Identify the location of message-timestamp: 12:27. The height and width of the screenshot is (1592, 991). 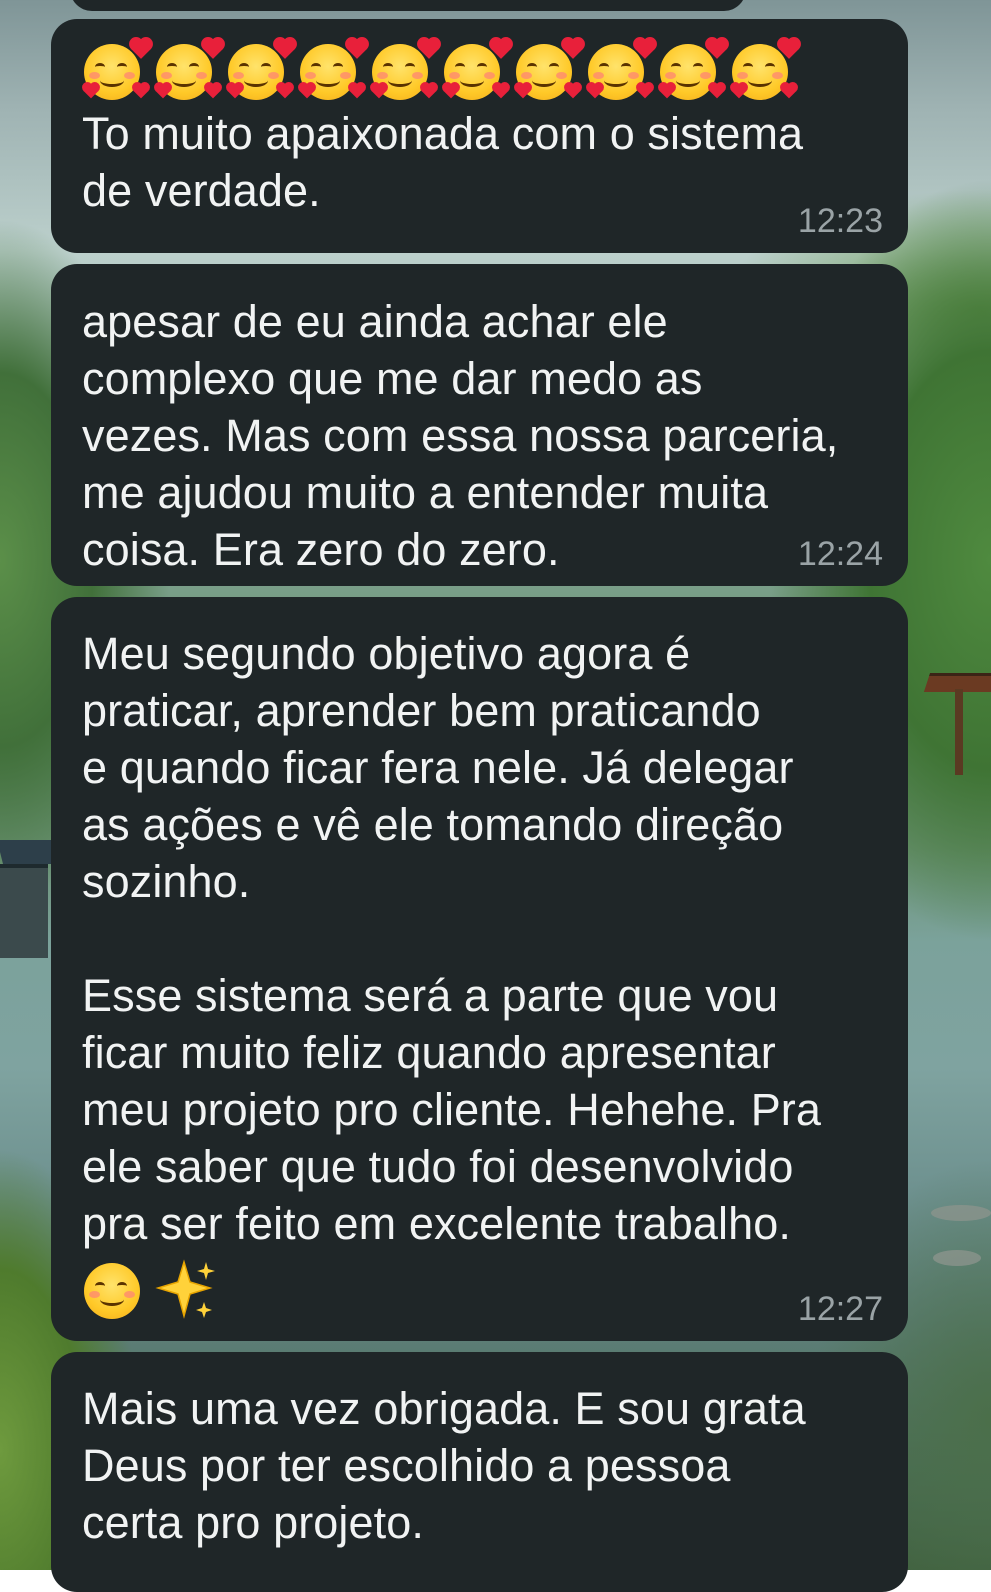
(840, 1309).